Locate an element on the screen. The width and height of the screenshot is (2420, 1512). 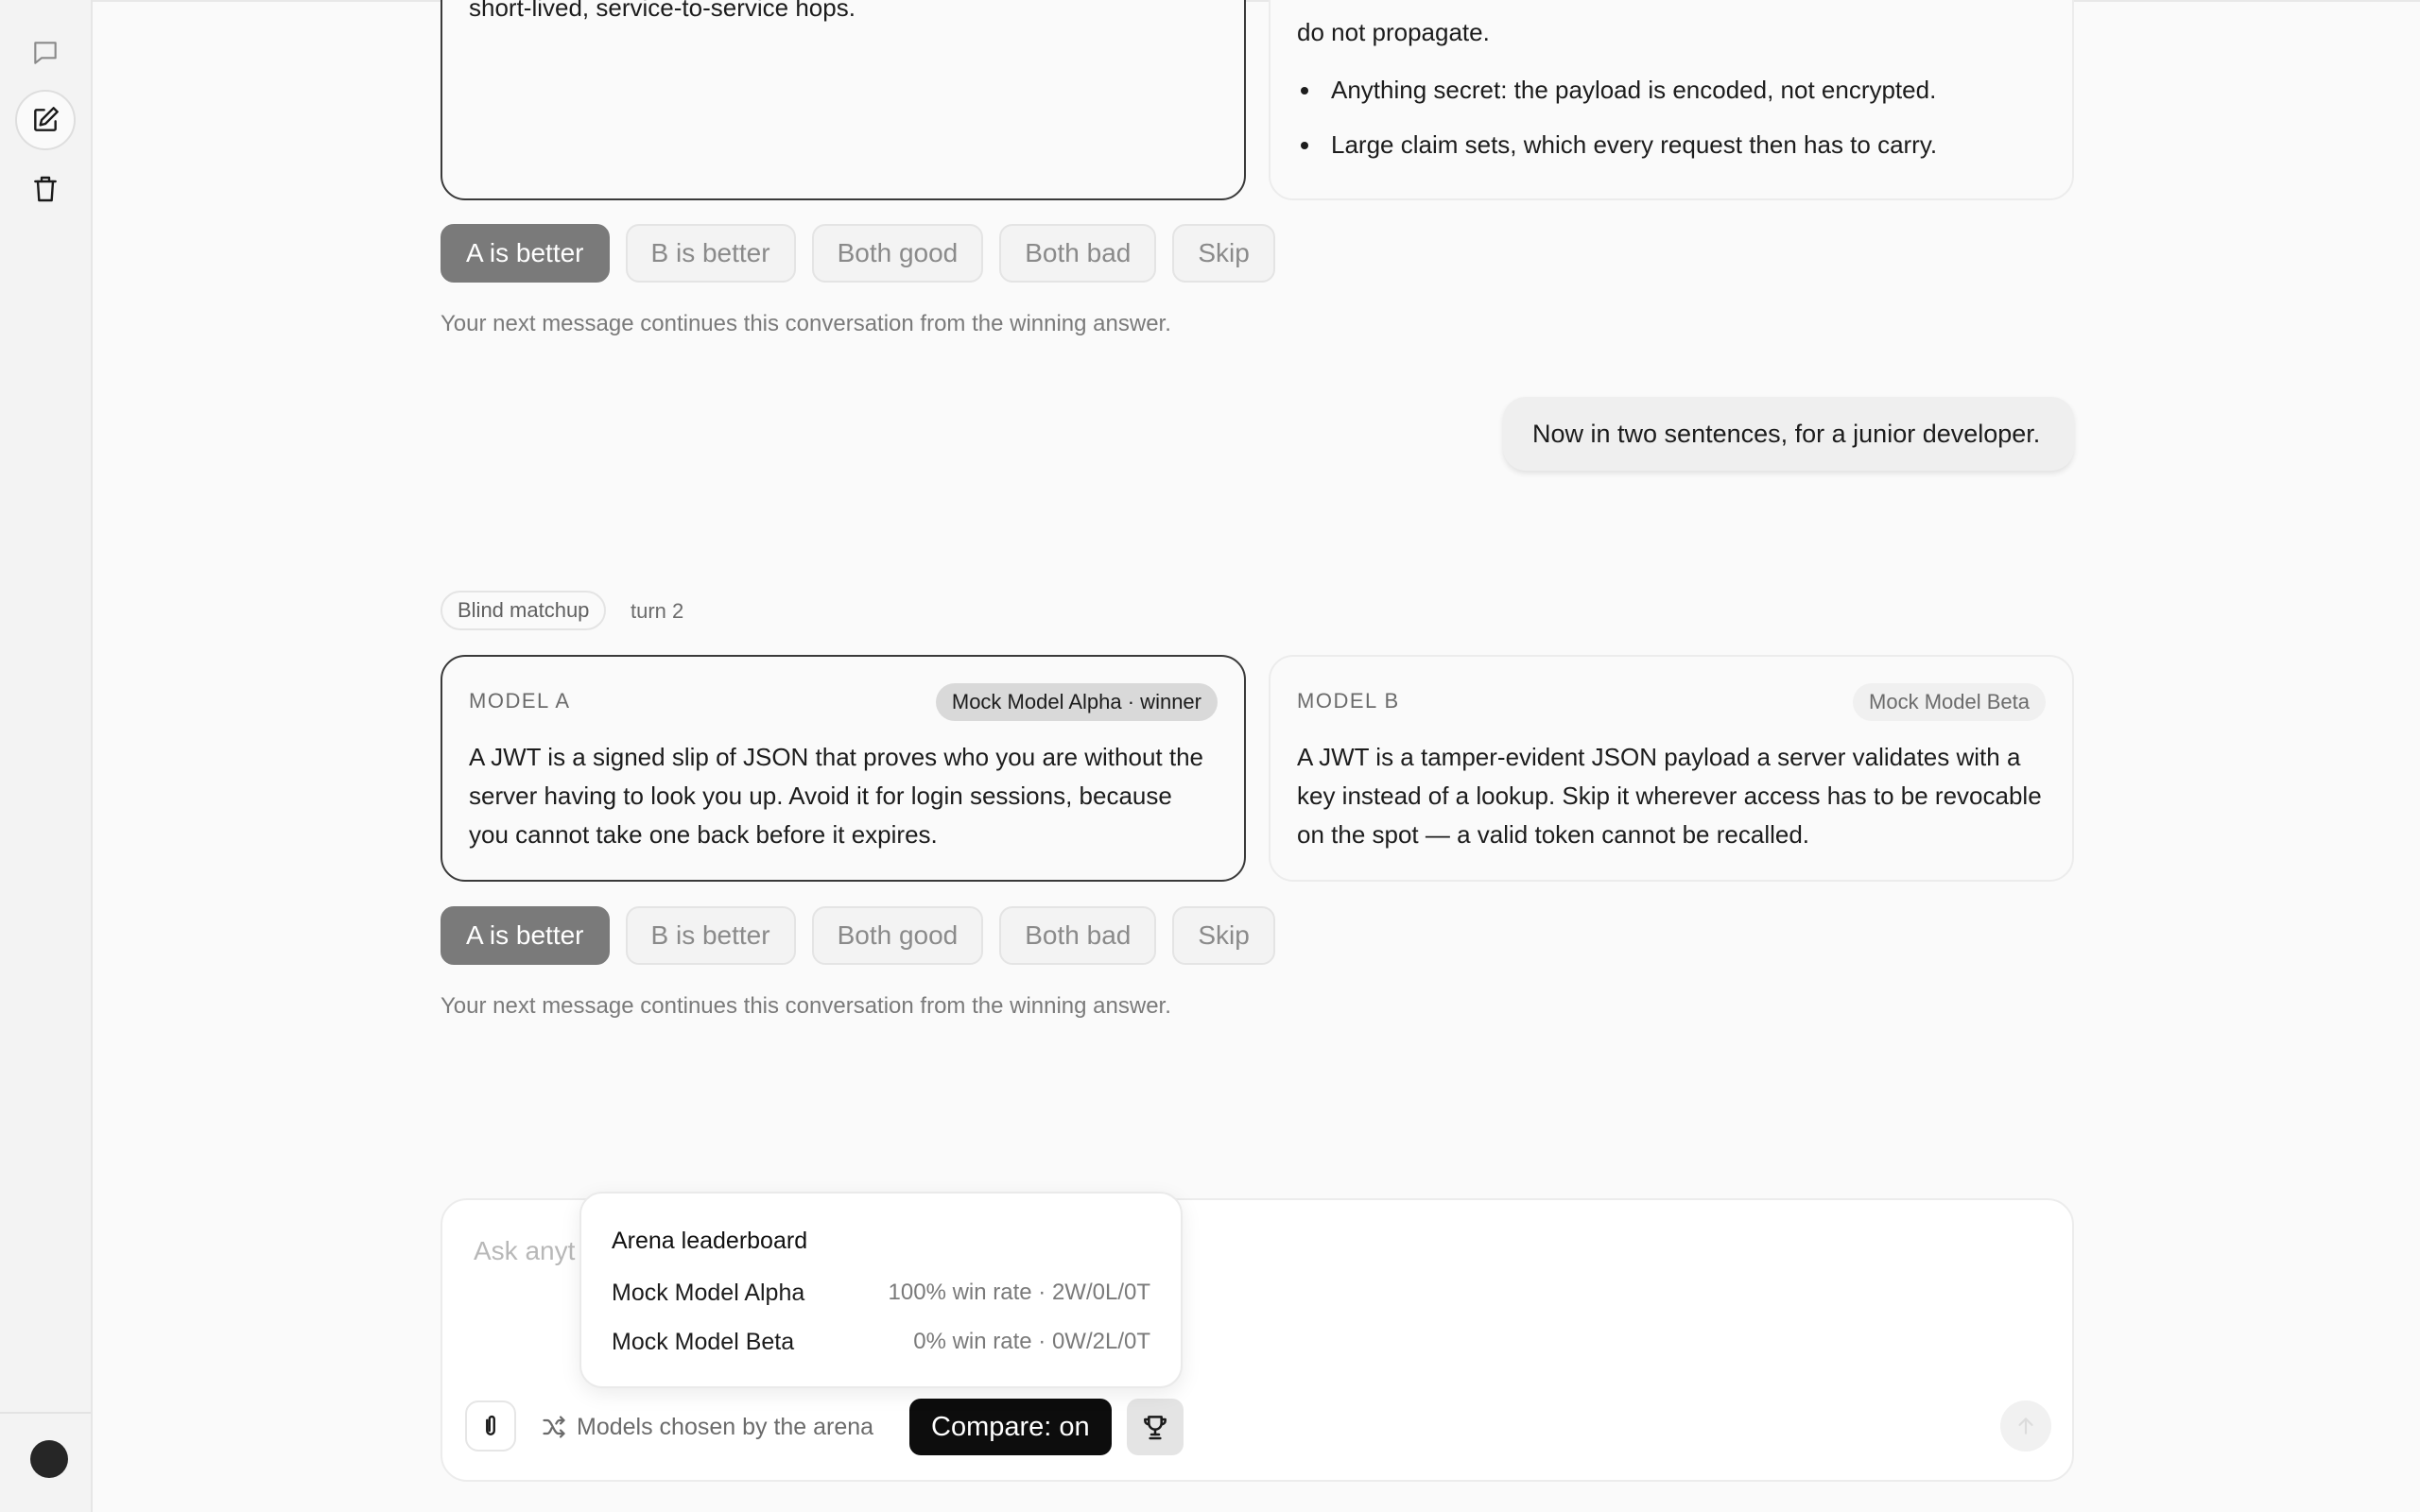
arena-model-chooser: Models chosen by the arena is located at coordinates (707, 1427).